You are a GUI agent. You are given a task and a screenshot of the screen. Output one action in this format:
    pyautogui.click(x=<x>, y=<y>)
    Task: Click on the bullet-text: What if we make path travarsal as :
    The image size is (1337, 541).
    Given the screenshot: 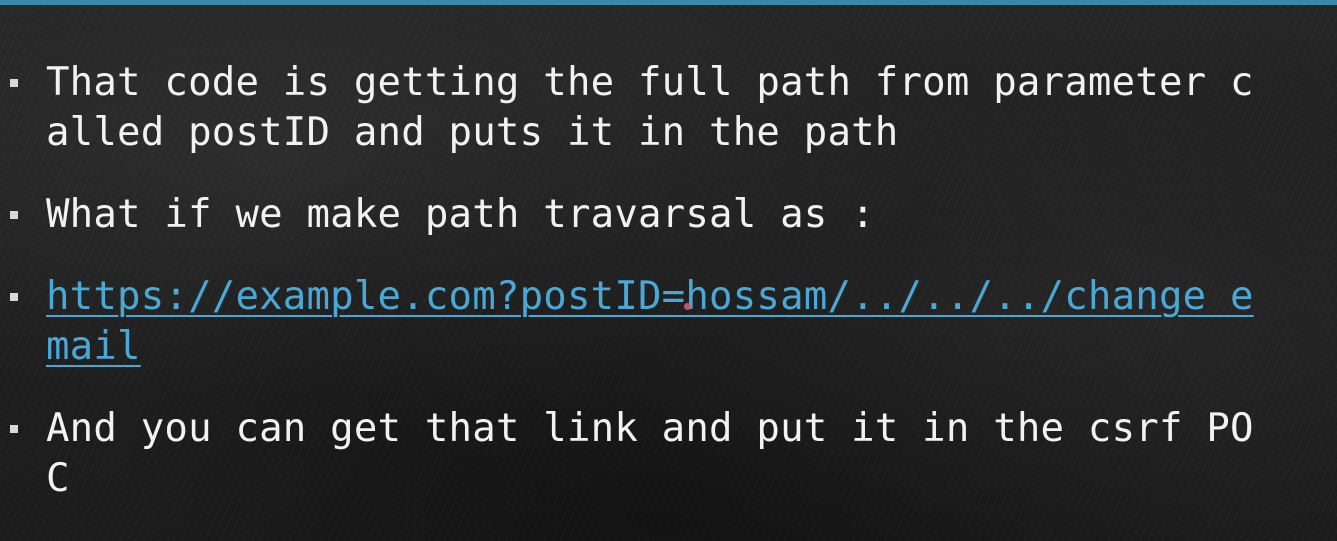 What is the action you would take?
    pyautogui.click(x=460, y=214)
    